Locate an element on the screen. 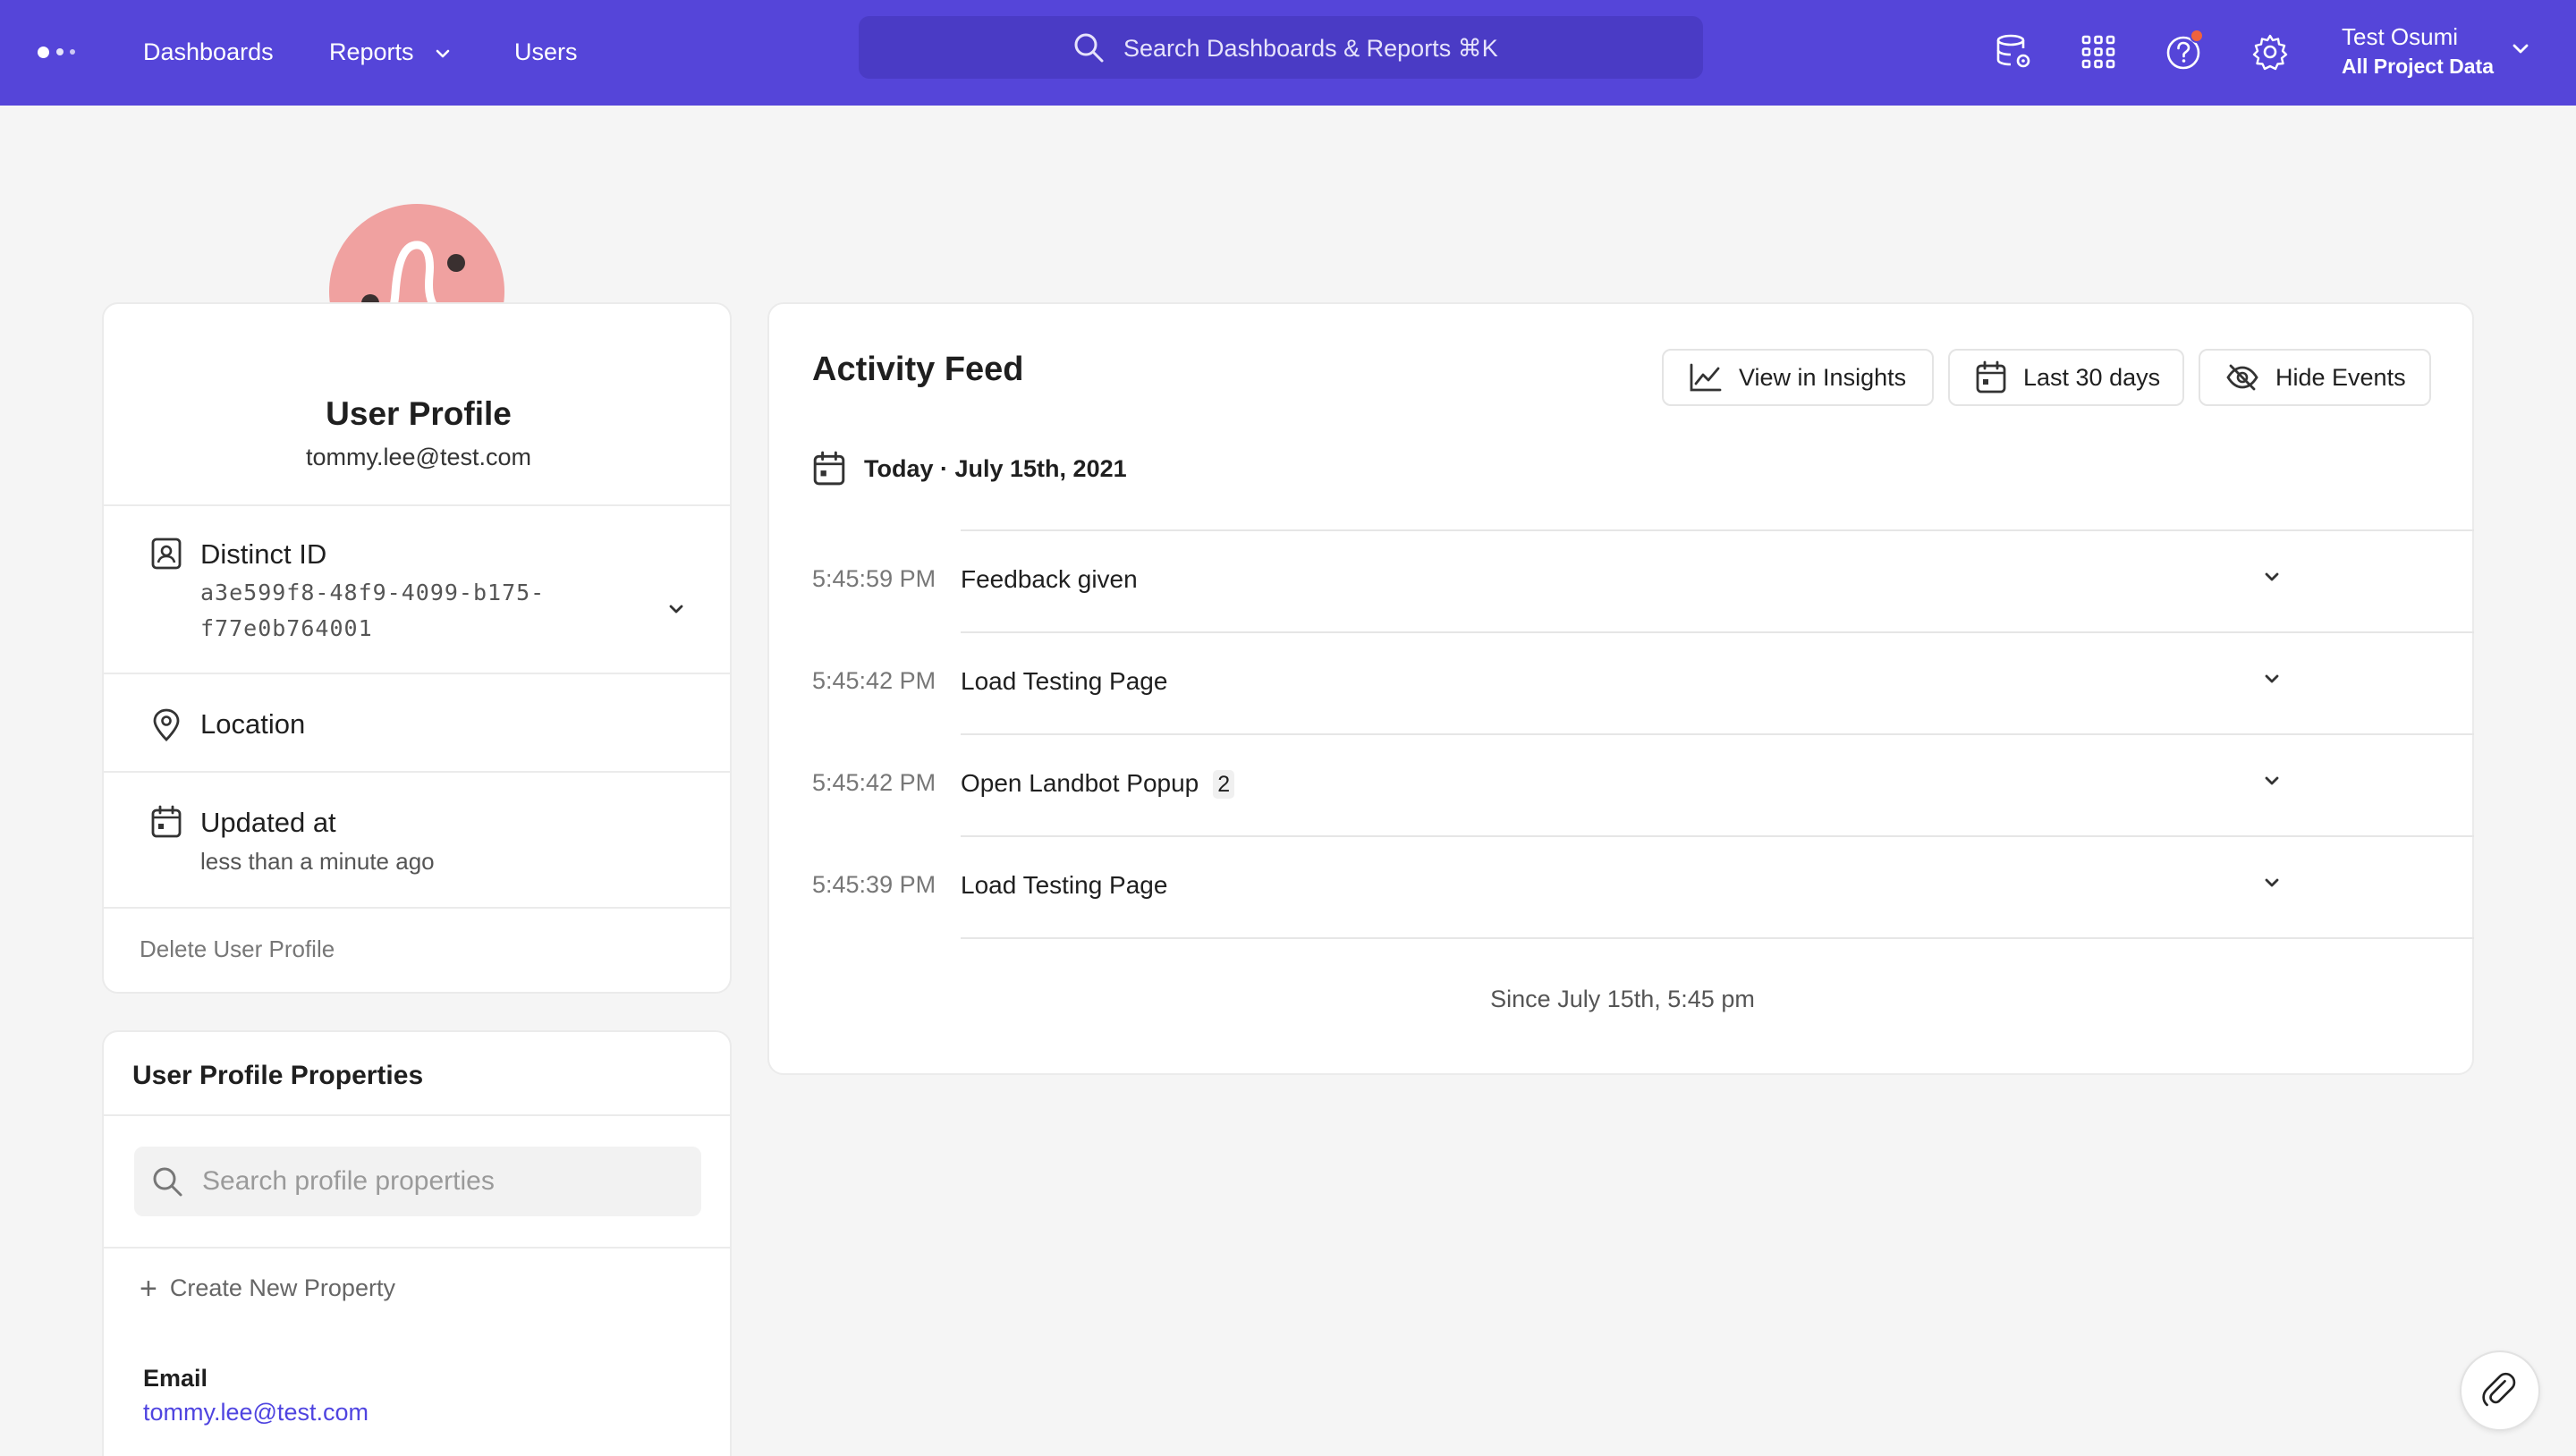  profile-title: User Profile is located at coordinates (419, 413).